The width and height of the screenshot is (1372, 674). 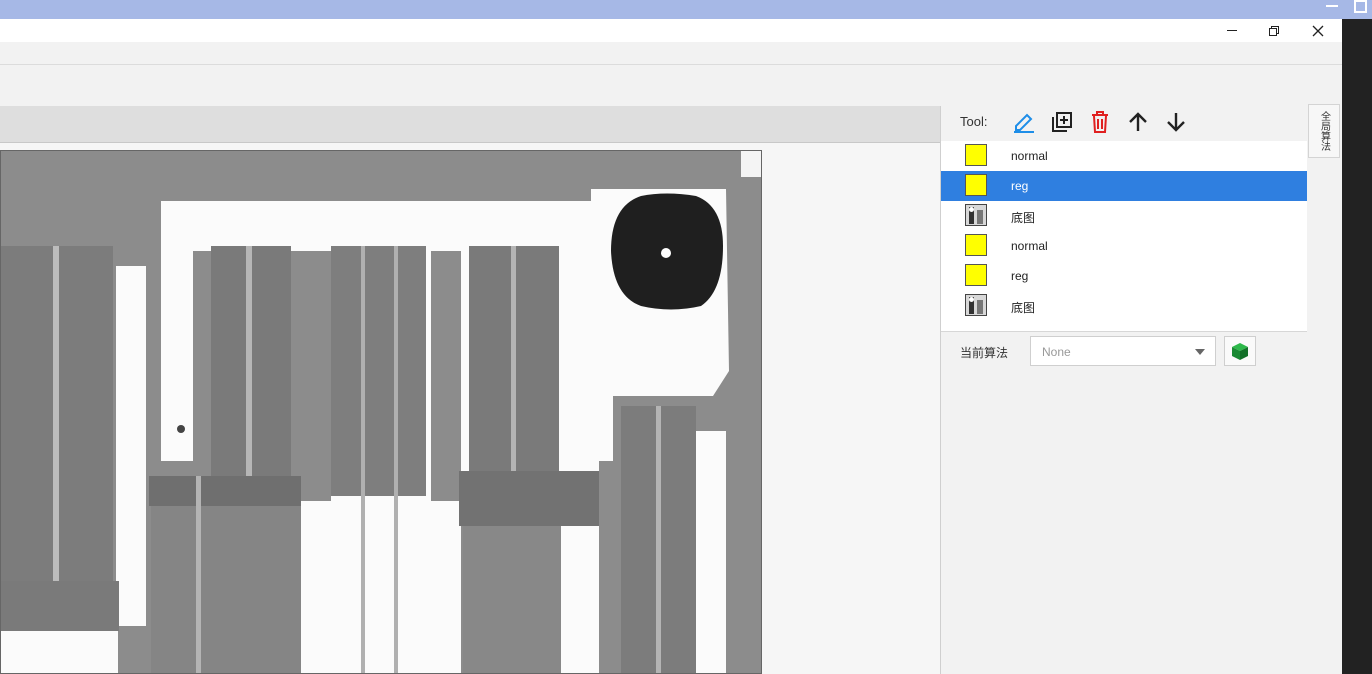 I want to click on pencil-icon, so click(x=1024, y=123).